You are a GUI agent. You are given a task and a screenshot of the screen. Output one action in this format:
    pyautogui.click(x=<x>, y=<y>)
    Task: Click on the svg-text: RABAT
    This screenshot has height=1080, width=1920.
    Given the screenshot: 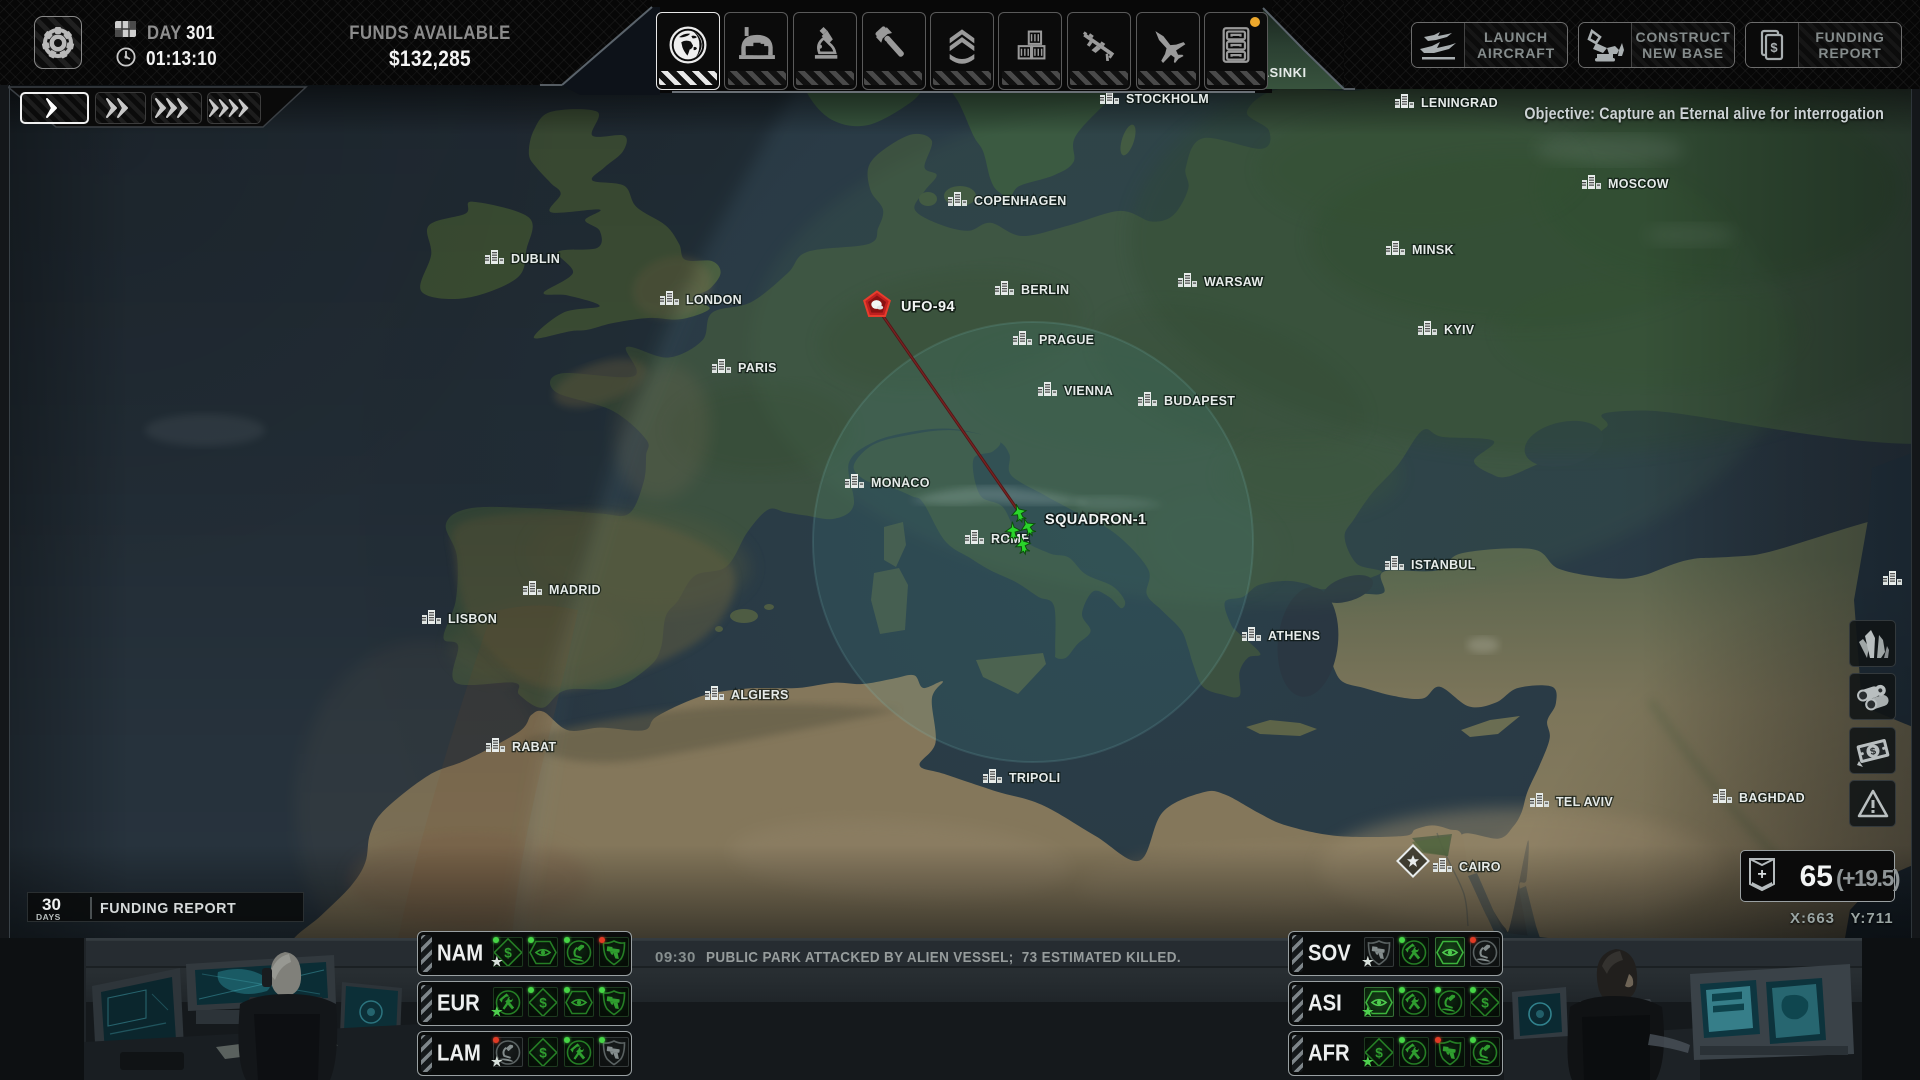 What is the action you would take?
    pyautogui.click(x=534, y=747)
    